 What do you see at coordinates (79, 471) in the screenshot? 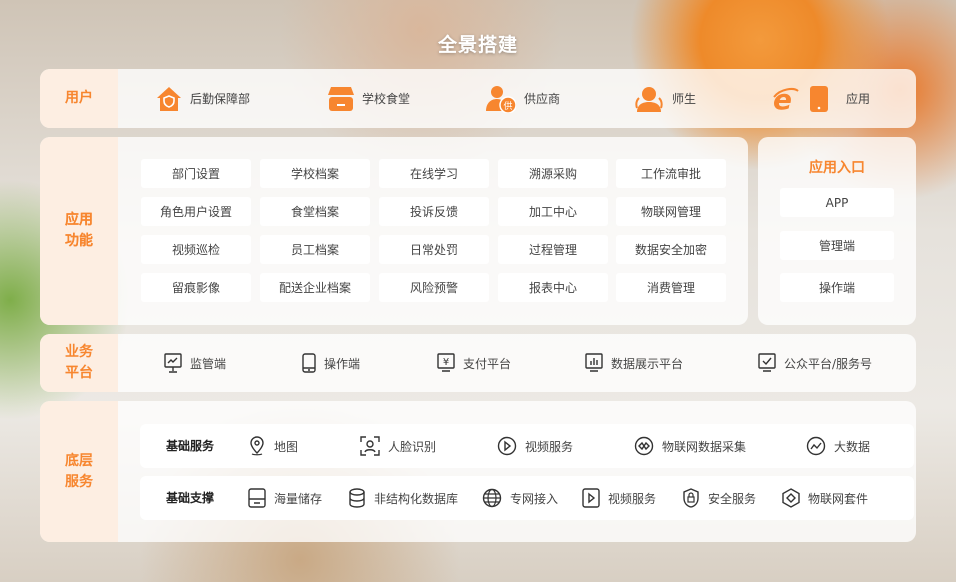
I see `base-label: 底层 服务` at bounding box center [79, 471].